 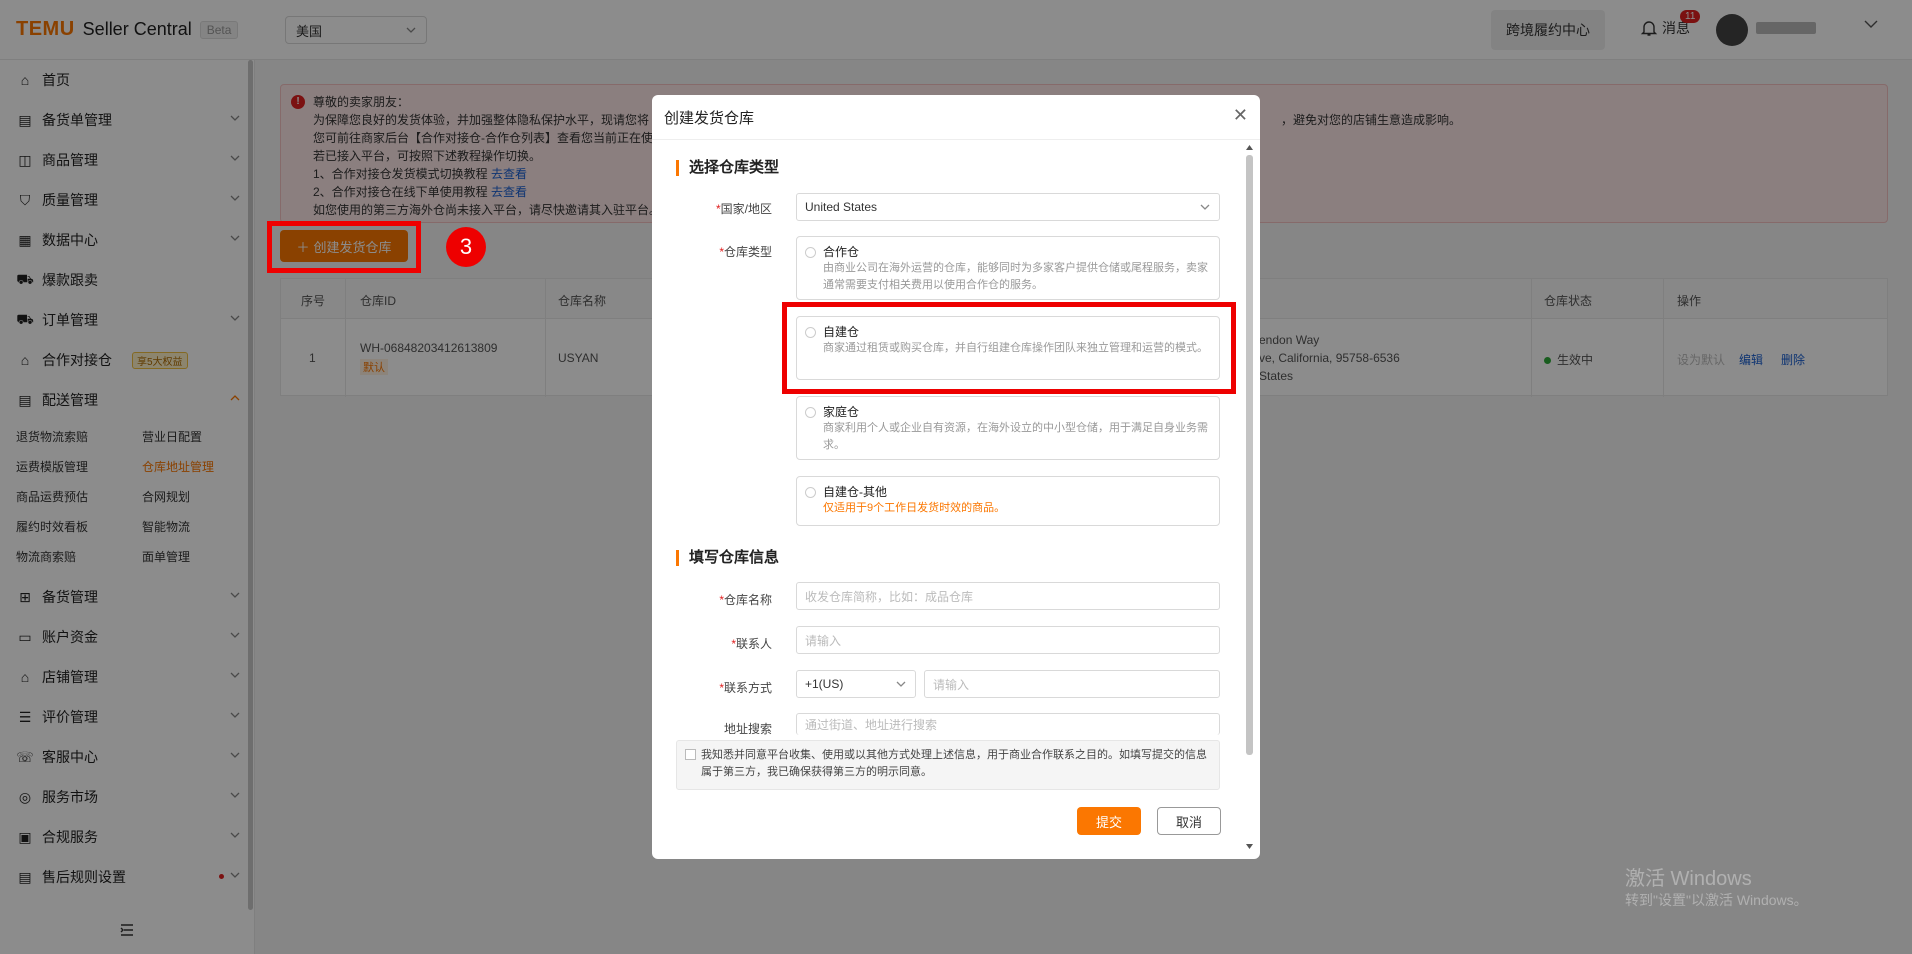 I want to click on contact-input: 请输入, so click(x=1008, y=640).